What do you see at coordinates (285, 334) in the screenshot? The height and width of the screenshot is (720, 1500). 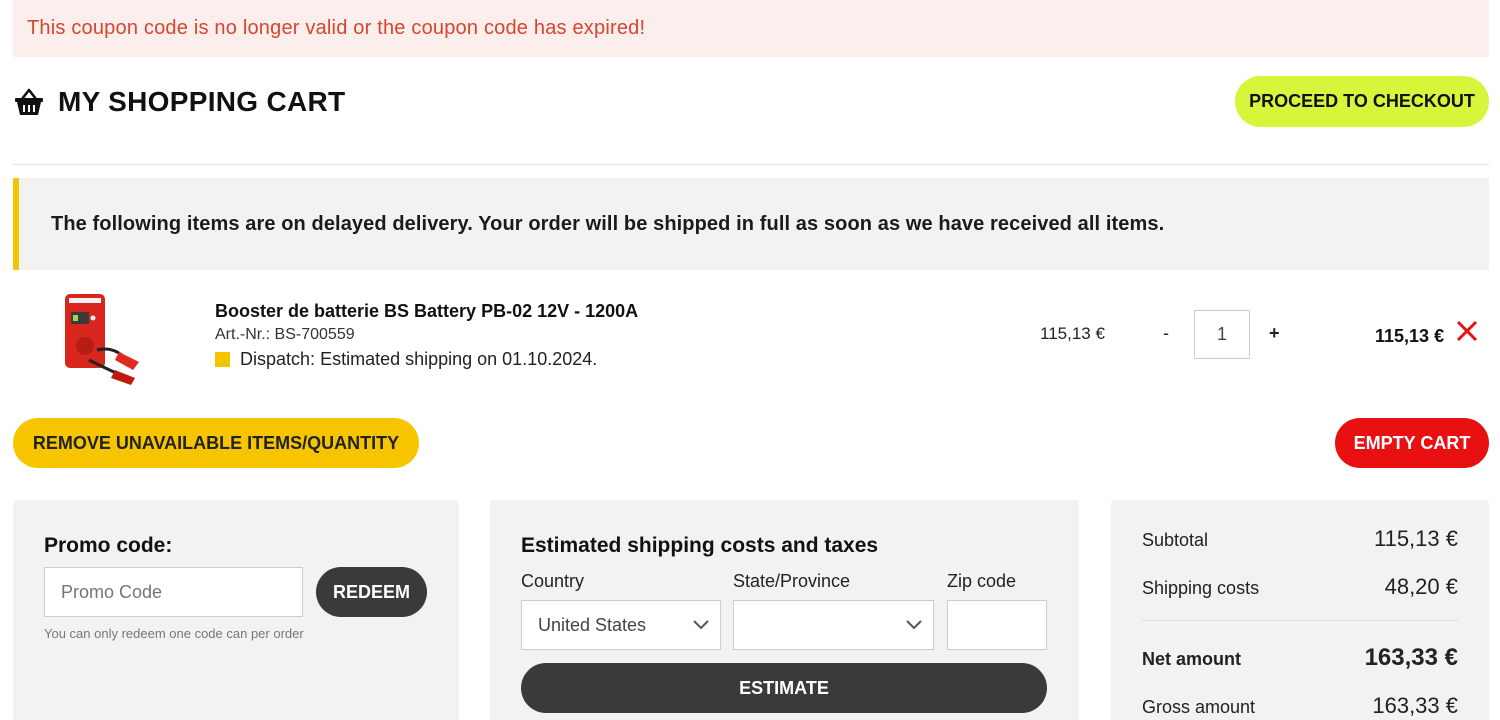 I see `article-number: Art.-Nr.: BS-700559` at bounding box center [285, 334].